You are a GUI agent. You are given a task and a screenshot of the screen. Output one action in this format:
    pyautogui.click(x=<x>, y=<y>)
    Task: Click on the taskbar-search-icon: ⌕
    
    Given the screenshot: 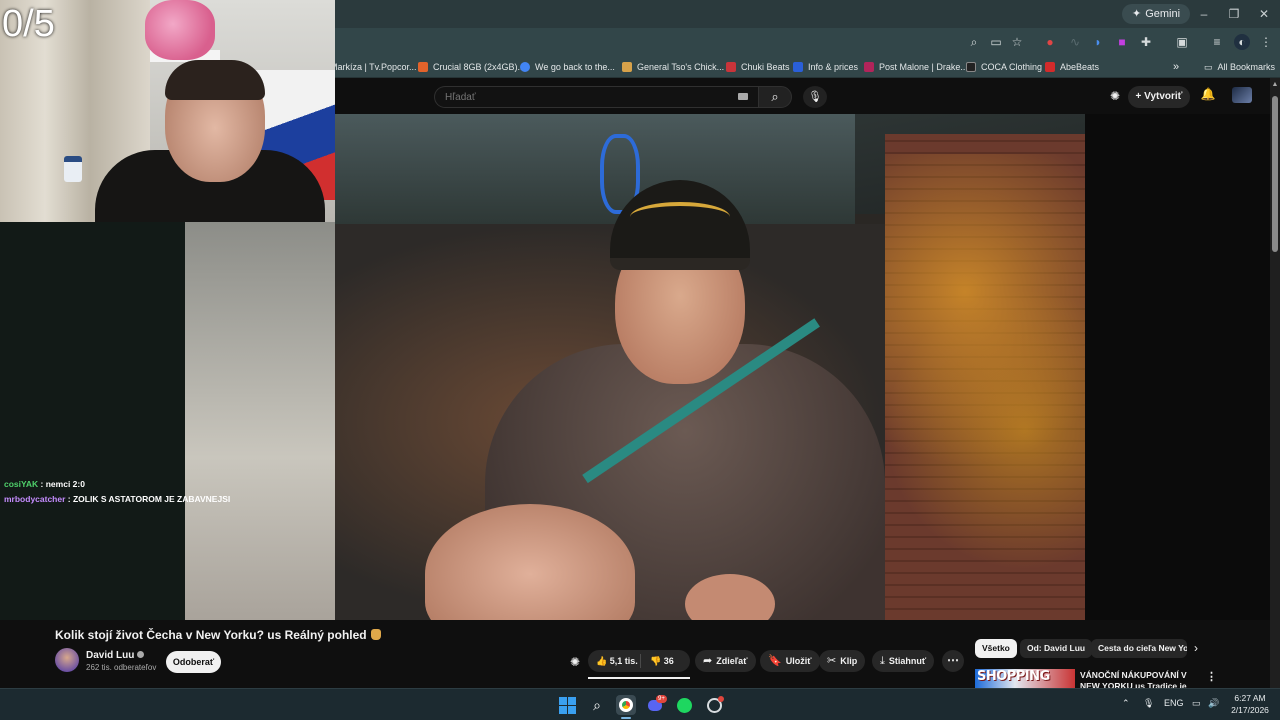 What is the action you would take?
    pyautogui.click(x=597, y=705)
    